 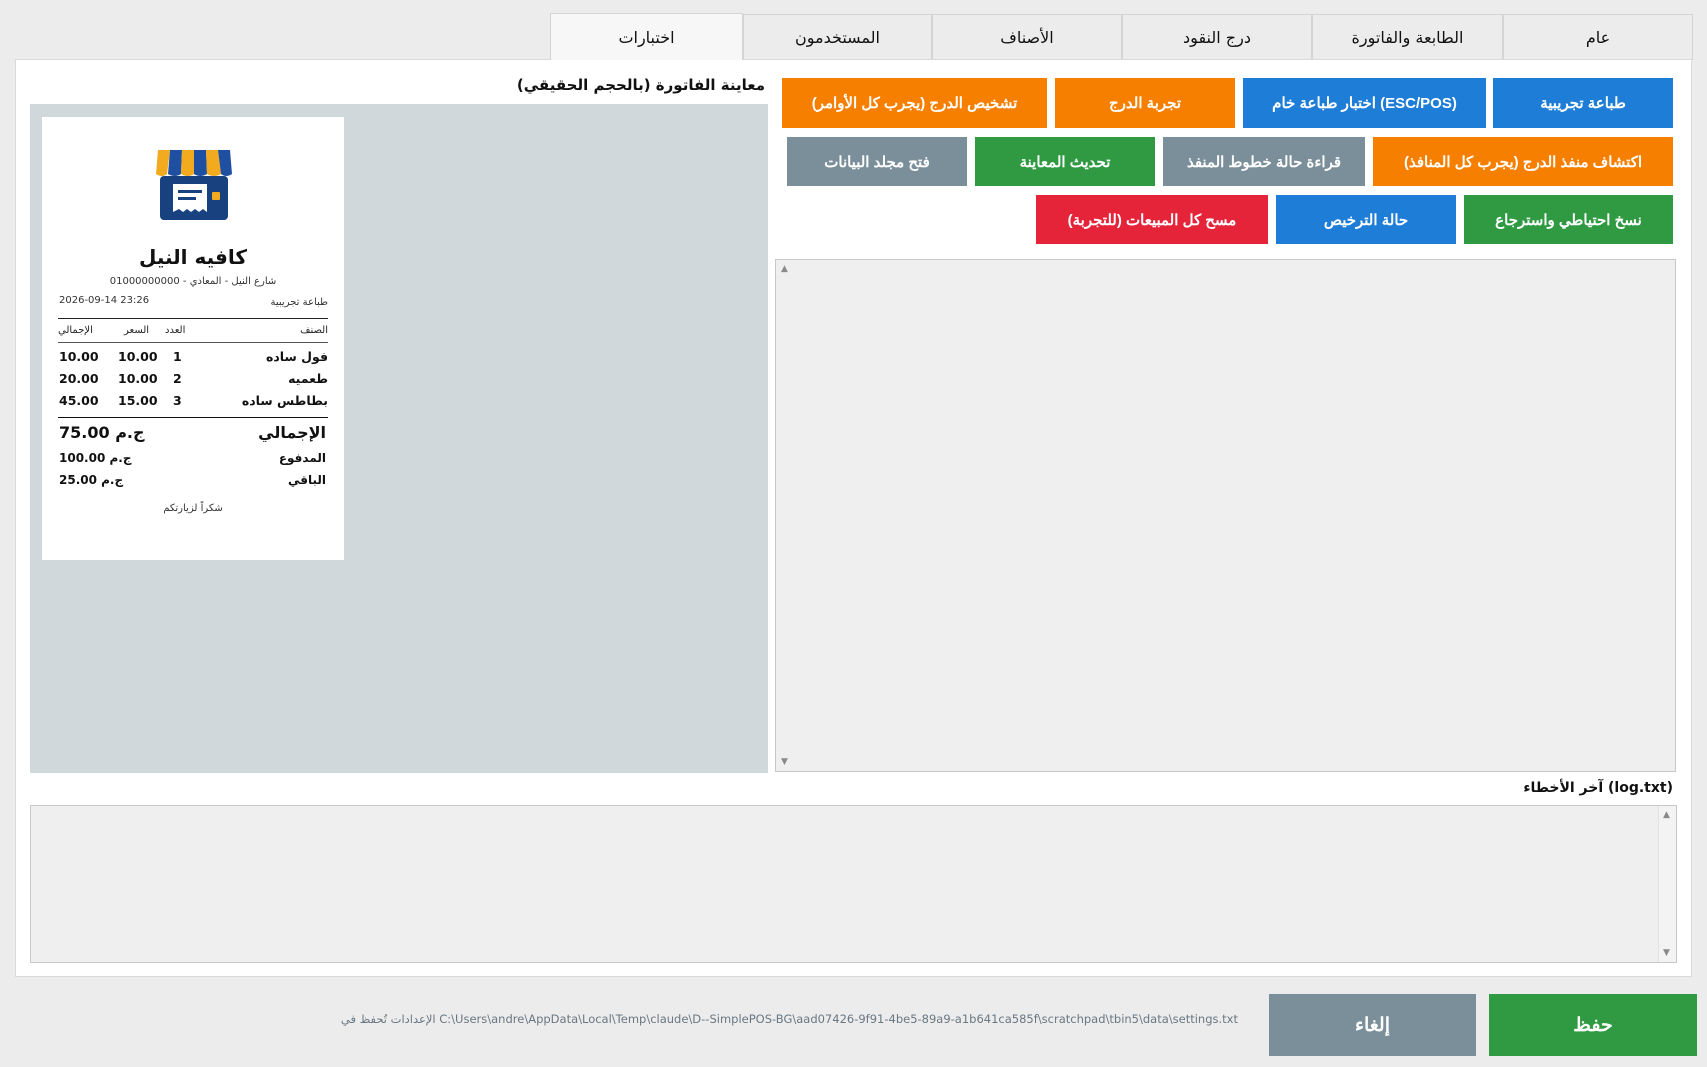 I want to click on item-qty: 2, so click(x=177, y=378).